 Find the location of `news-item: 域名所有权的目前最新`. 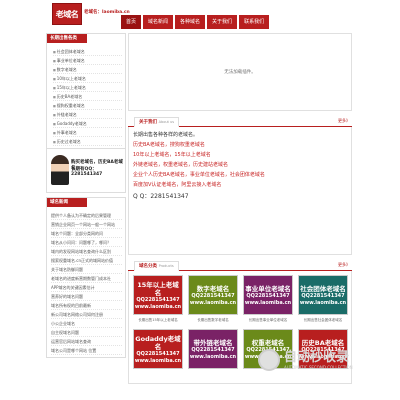

news-item: 域名所有权的目前最新 is located at coordinates (86, 305).